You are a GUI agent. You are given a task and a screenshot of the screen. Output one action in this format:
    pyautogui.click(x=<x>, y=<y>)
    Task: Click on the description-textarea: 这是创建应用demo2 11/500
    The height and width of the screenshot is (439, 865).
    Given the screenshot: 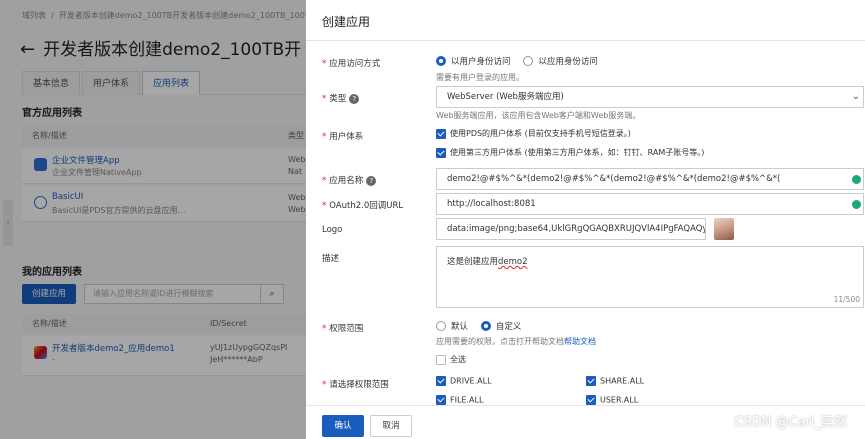 What is the action you would take?
    pyautogui.click(x=650, y=277)
    